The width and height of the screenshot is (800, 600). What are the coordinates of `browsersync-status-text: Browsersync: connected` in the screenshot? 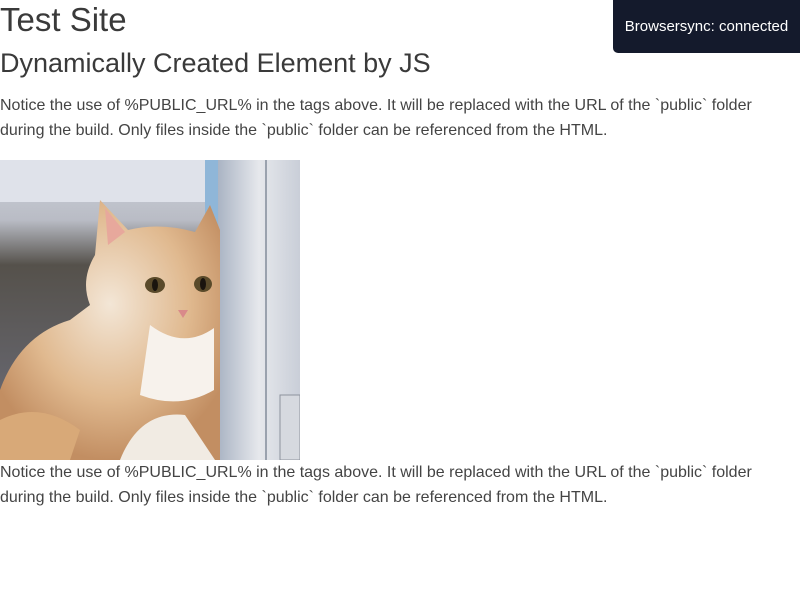 It's located at (706, 26).